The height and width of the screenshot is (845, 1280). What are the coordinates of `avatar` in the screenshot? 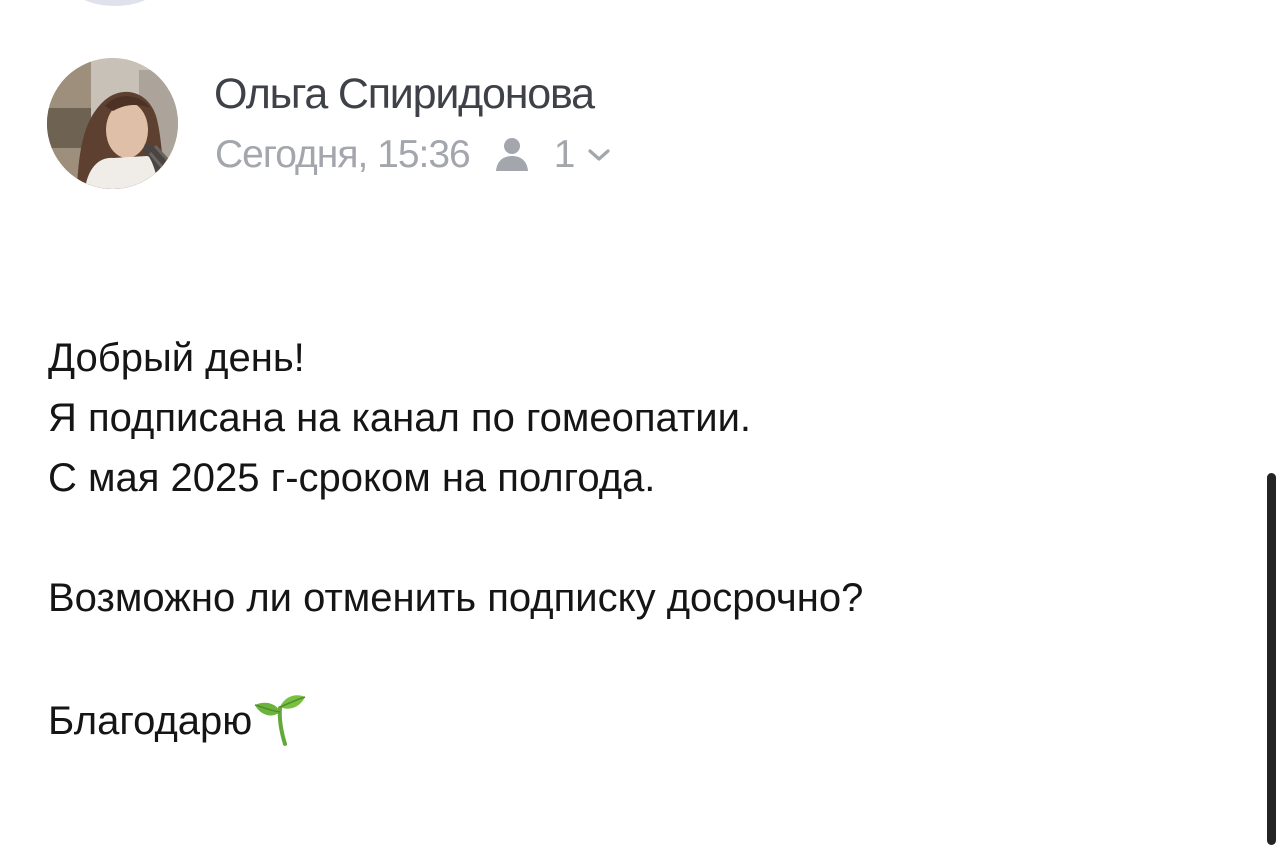 It's located at (112, 123).